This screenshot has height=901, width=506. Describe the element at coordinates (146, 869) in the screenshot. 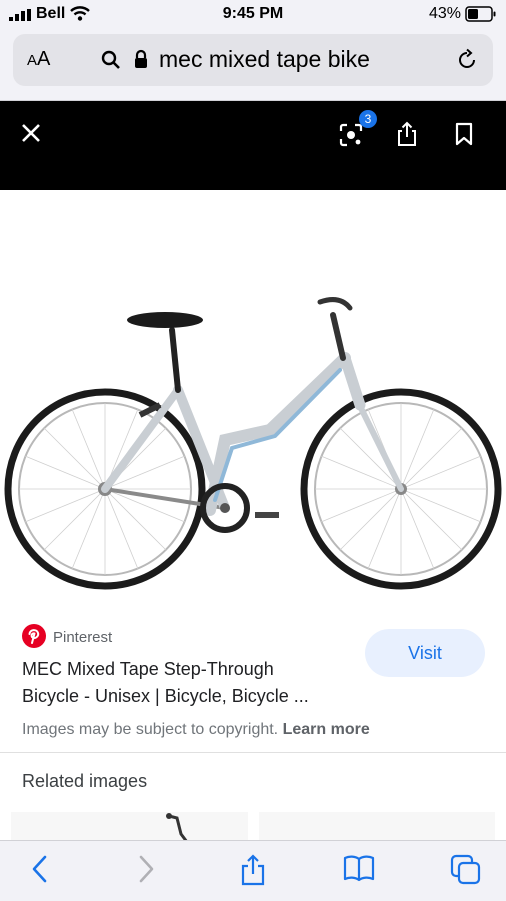

I see `forward-icon` at that location.